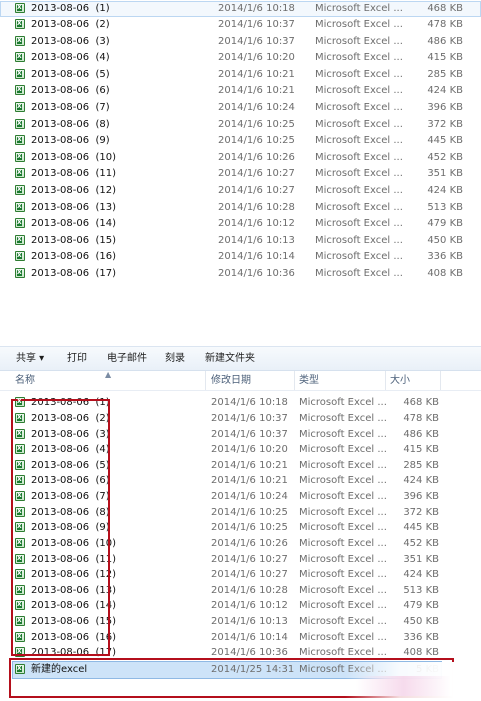 This screenshot has height=701, width=481. I want to click on file-size: 450 KB, so click(445, 240).